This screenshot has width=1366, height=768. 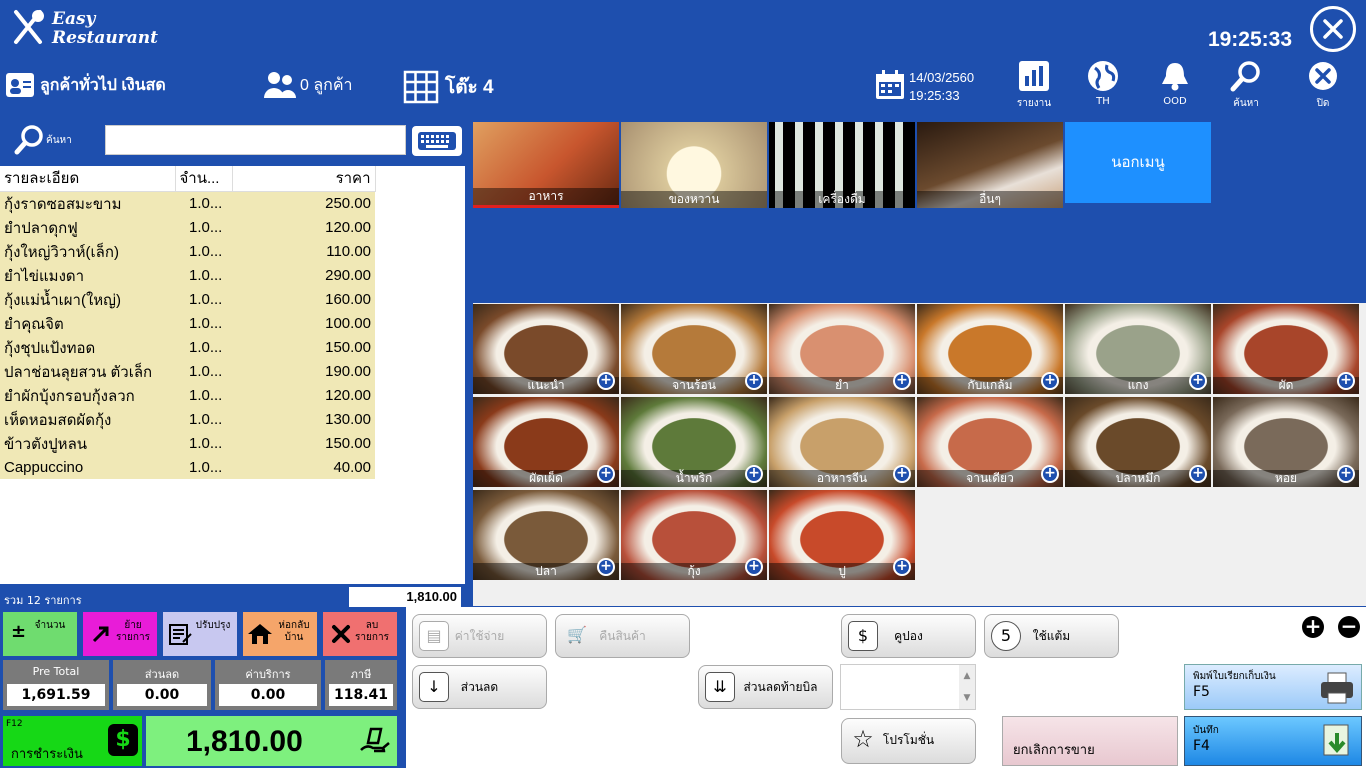 What do you see at coordinates (1103, 83) in the screenshot?
I see `tool-language: TH` at bounding box center [1103, 83].